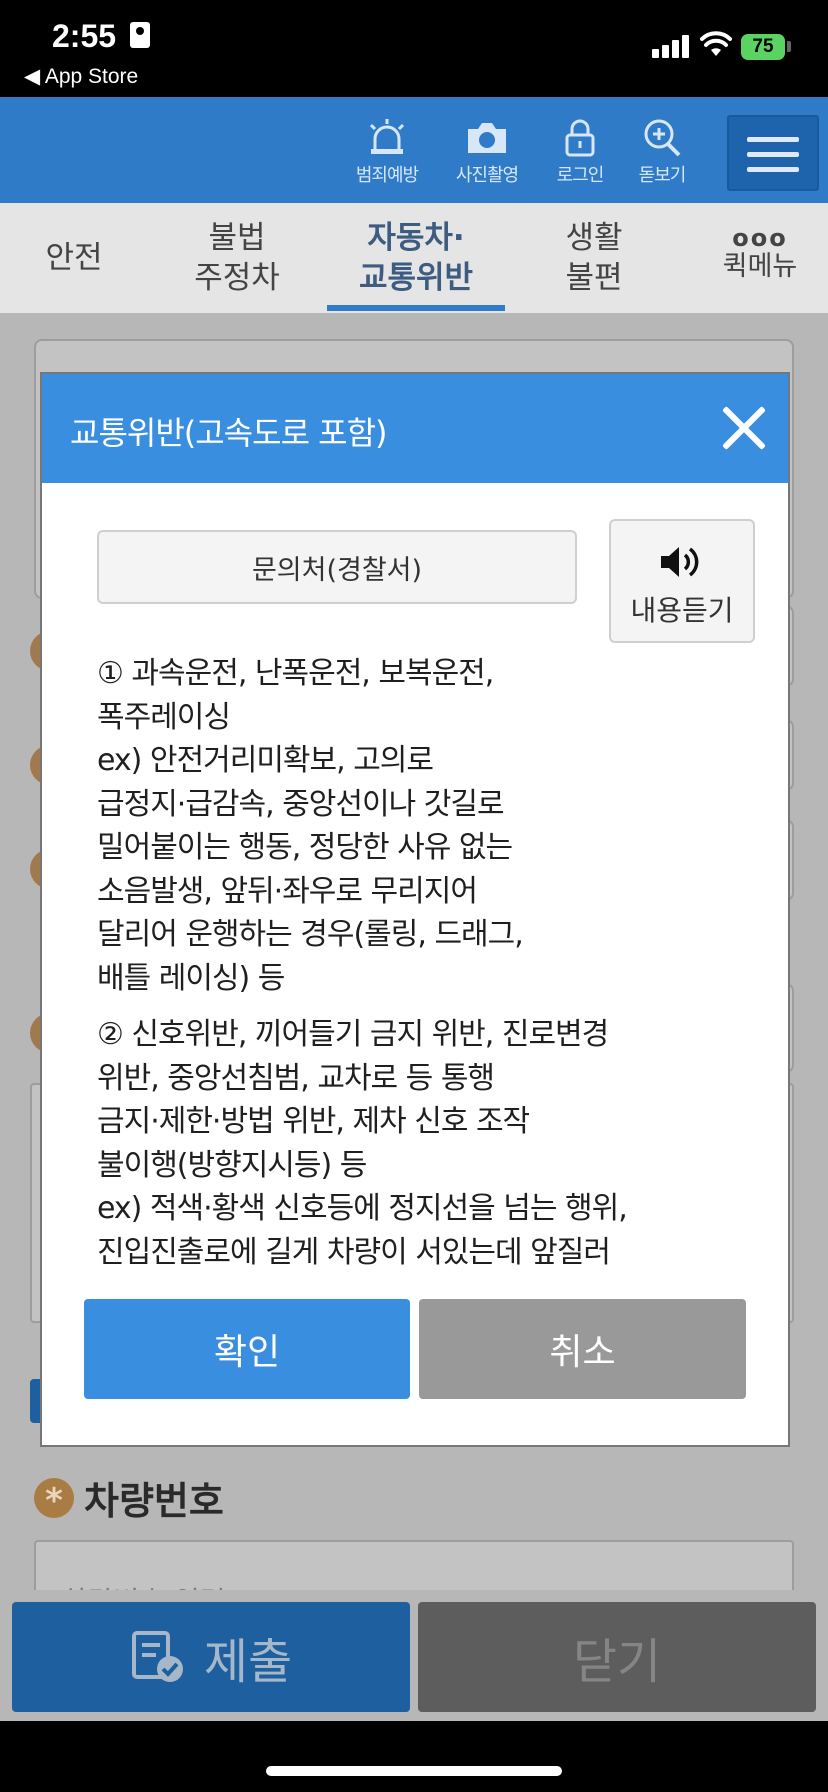 The width and height of the screenshot is (828, 1792). What do you see at coordinates (582, 1349) in the screenshot?
I see `cancel-button: 취소` at bounding box center [582, 1349].